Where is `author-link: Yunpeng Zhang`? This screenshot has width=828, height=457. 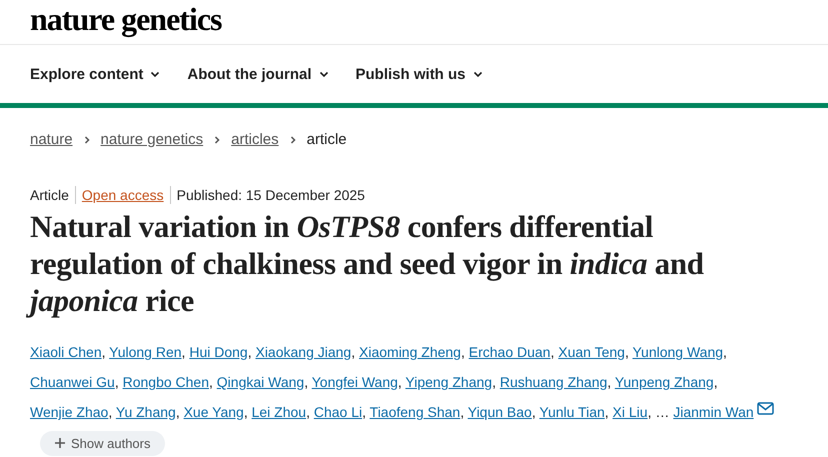 author-link: Yunpeng Zhang is located at coordinates (664, 382).